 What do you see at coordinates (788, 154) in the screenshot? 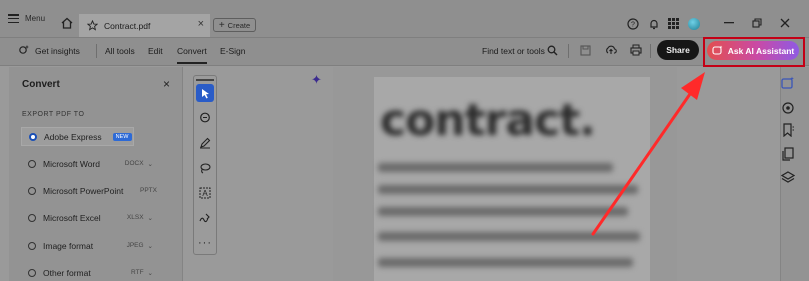
I see `rail-pages-icon` at bounding box center [788, 154].